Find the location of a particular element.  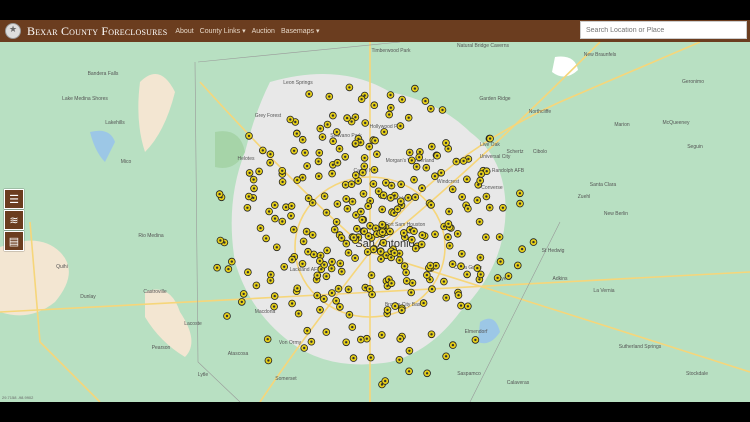

nav-county-links: County Links ▾ is located at coordinates (223, 31).